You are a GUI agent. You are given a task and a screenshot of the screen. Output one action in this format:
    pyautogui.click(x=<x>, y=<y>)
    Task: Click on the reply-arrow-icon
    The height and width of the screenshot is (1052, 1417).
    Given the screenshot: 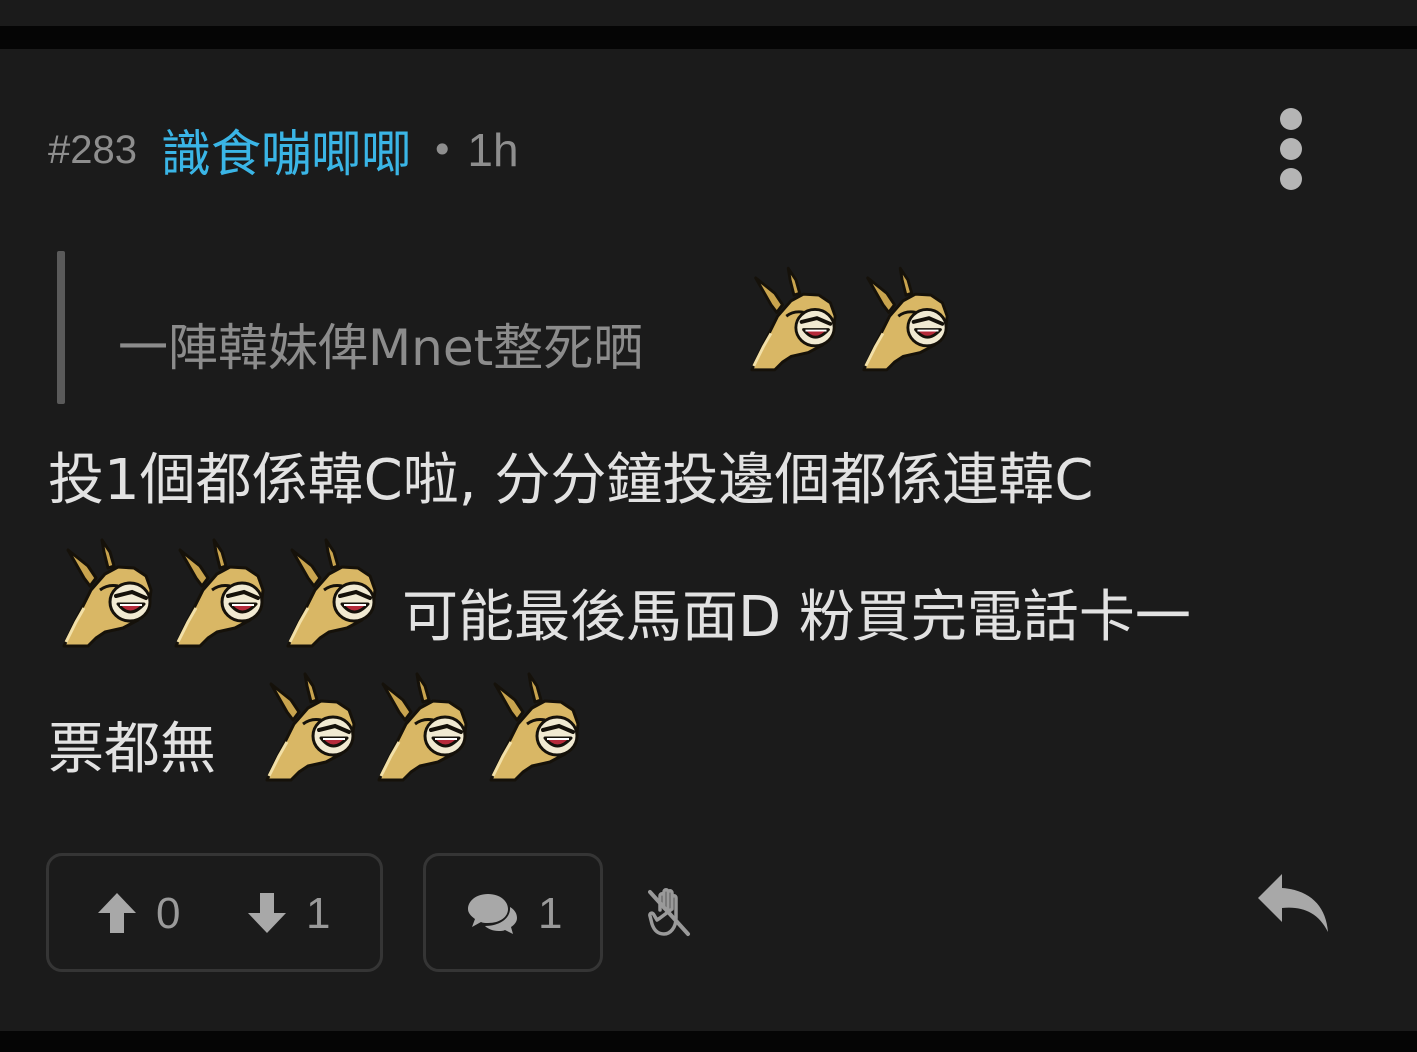 What is the action you would take?
    pyautogui.click(x=1293, y=903)
    